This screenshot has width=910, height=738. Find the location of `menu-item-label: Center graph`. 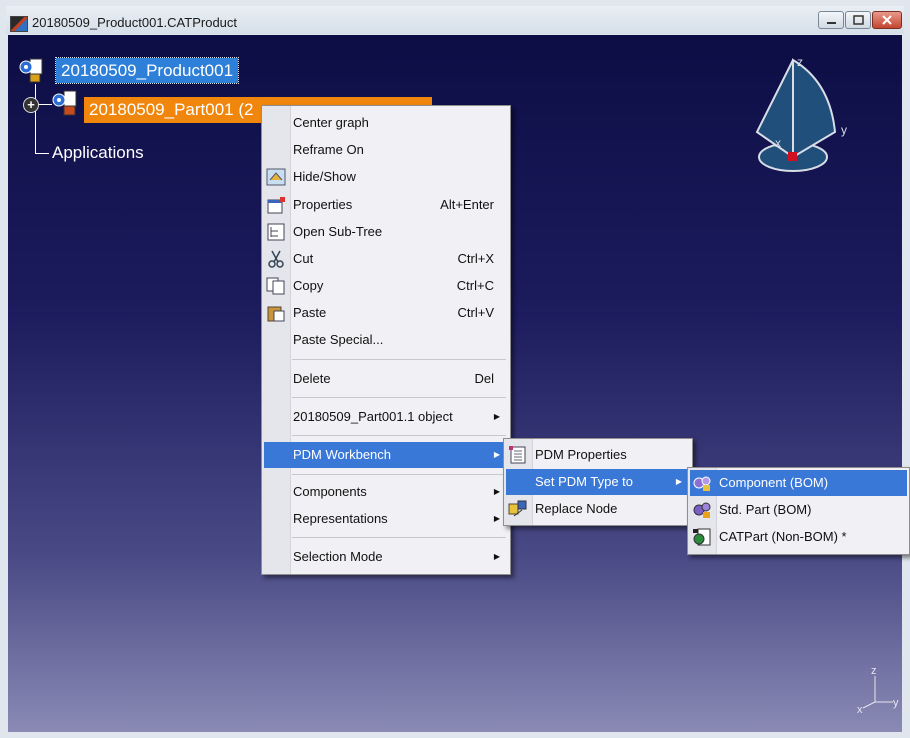

menu-item-label: Center graph is located at coordinates (331, 122).